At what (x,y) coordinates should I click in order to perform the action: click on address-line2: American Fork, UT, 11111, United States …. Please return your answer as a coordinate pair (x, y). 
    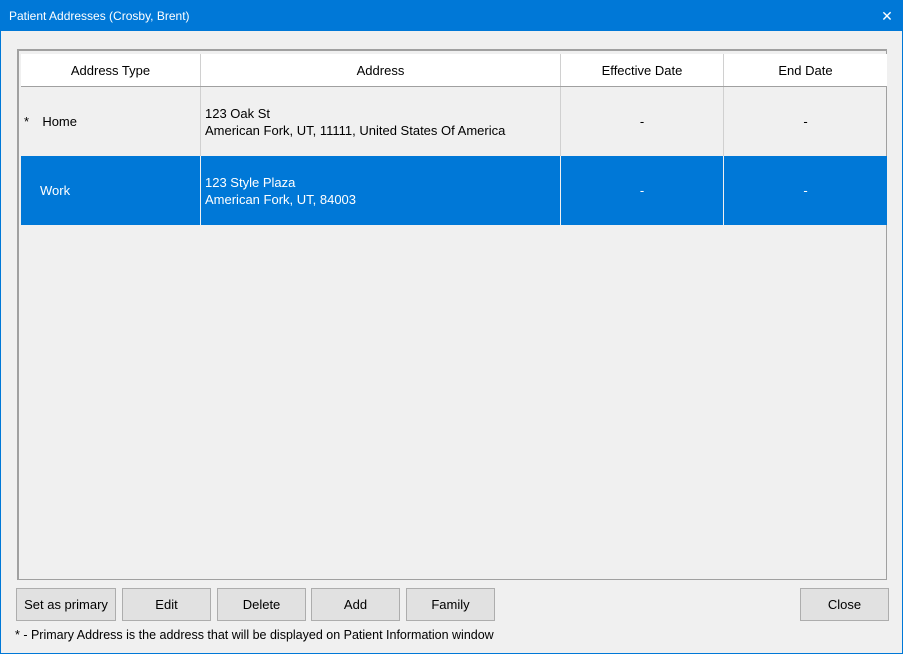
    Looking at the image, I should click on (355, 130).